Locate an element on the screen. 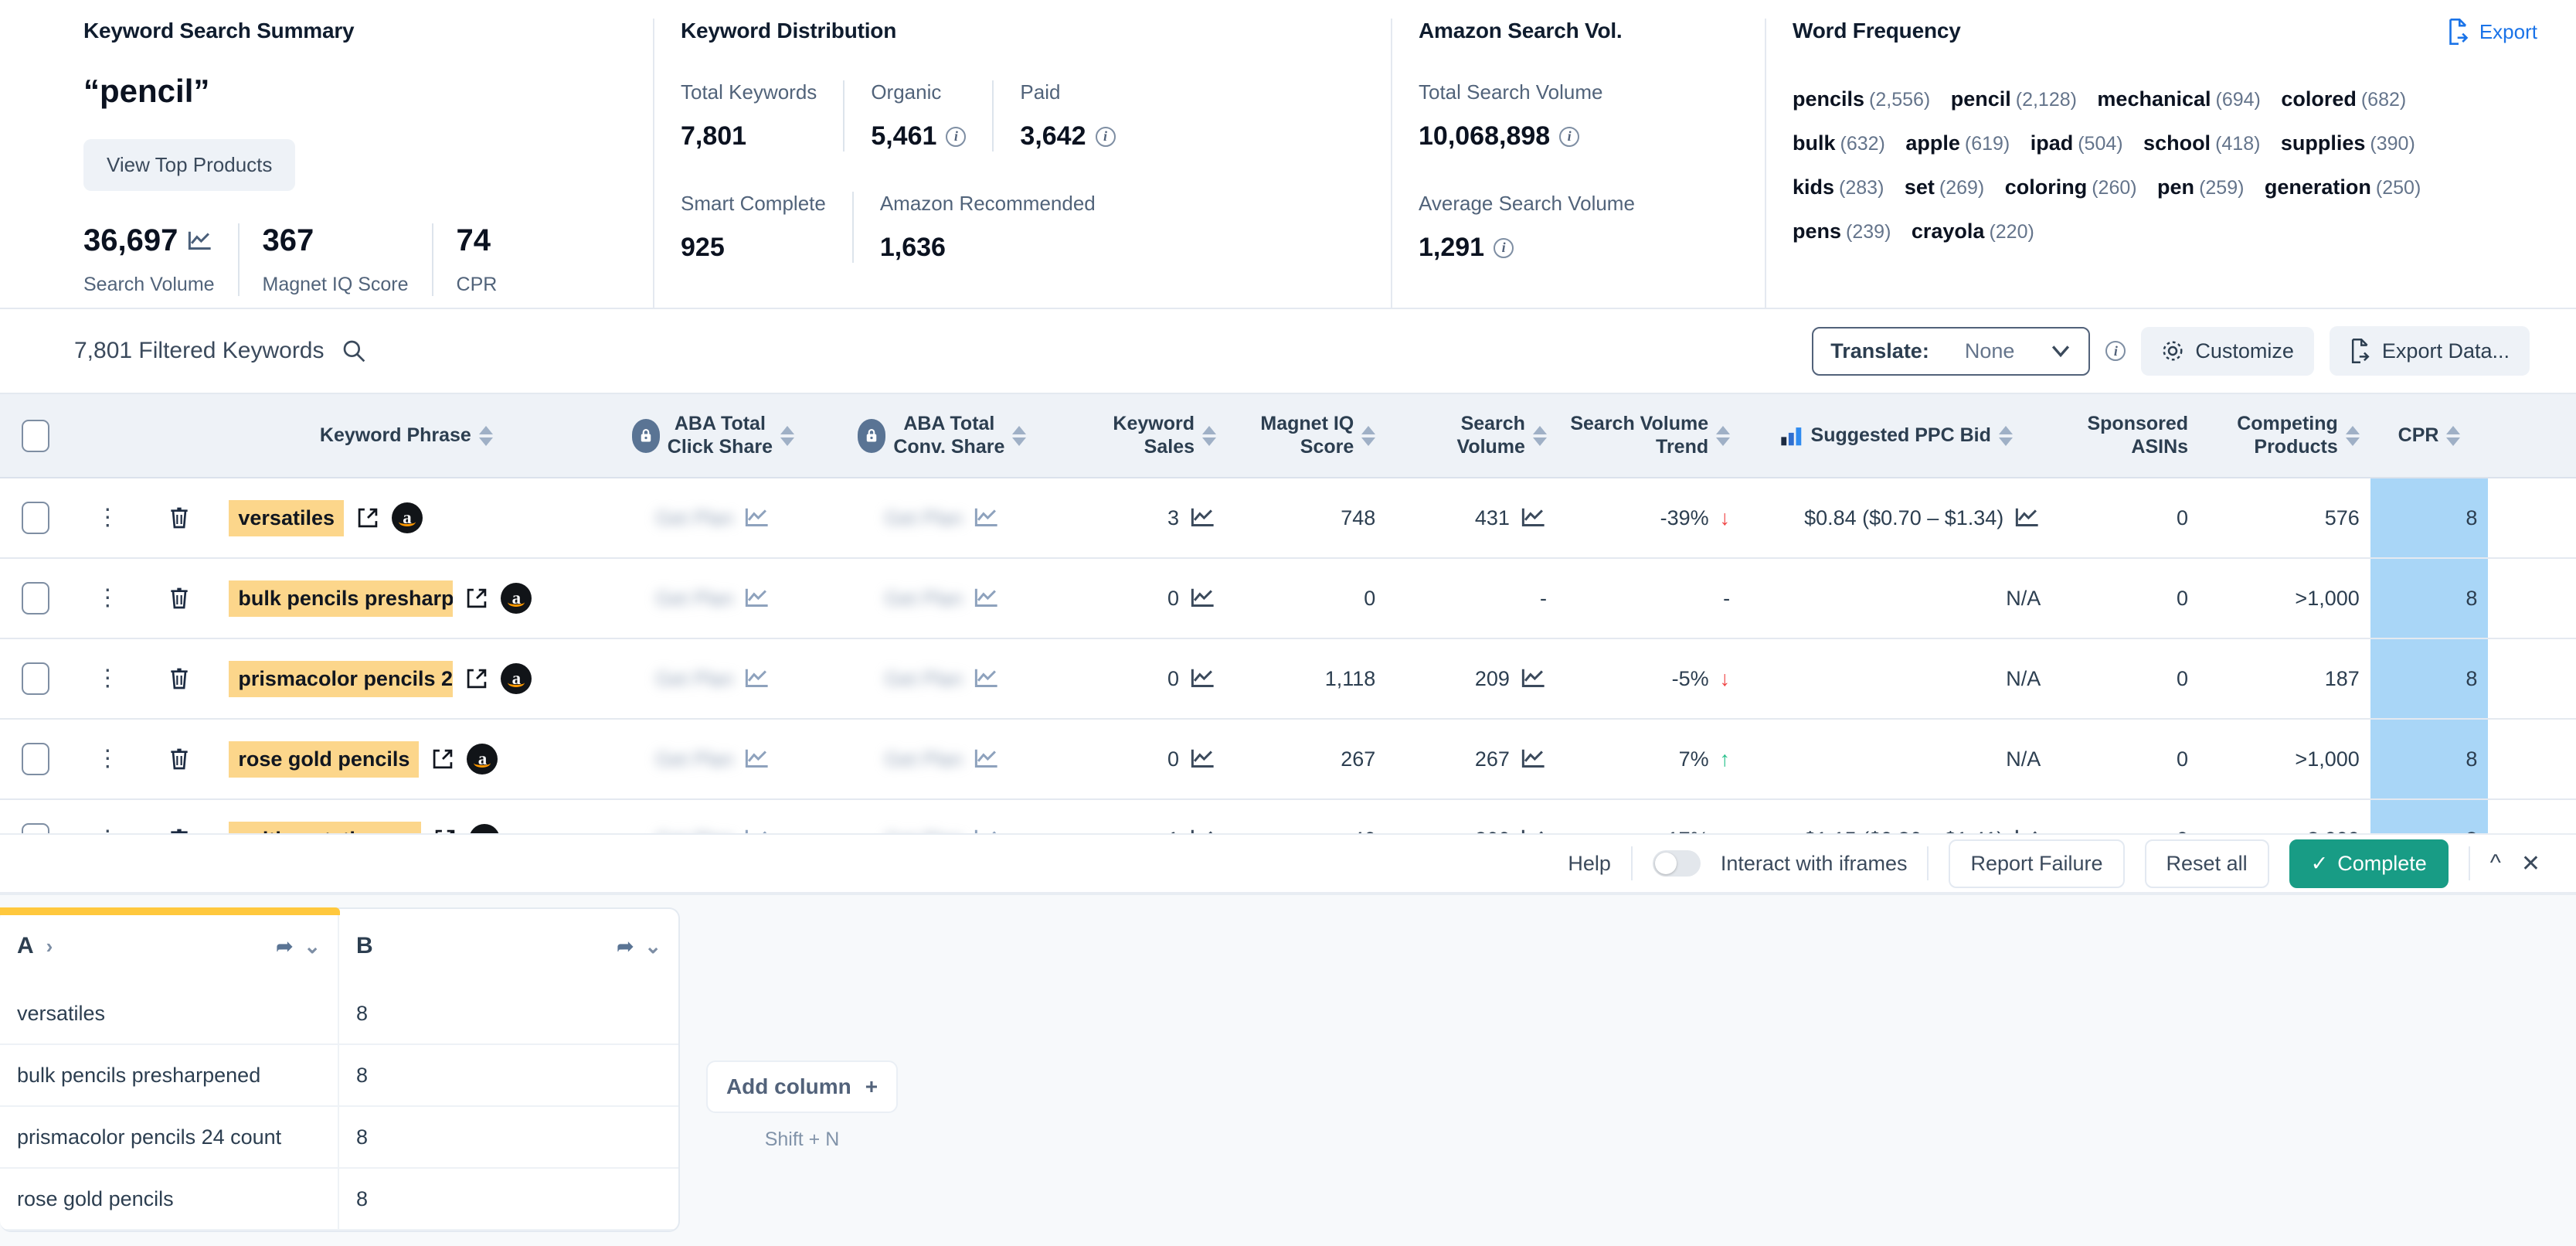 The height and width of the screenshot is (1246, 2576). select-all-checkbox is located at coordinates (36, 435).